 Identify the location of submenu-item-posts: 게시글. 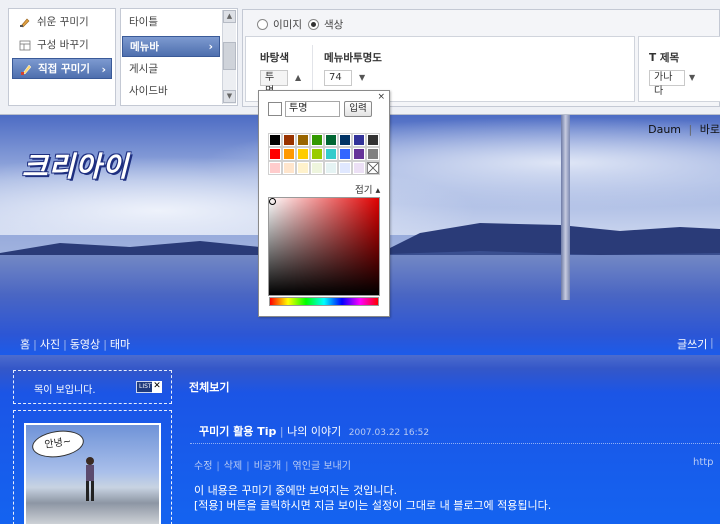
(171, 69).